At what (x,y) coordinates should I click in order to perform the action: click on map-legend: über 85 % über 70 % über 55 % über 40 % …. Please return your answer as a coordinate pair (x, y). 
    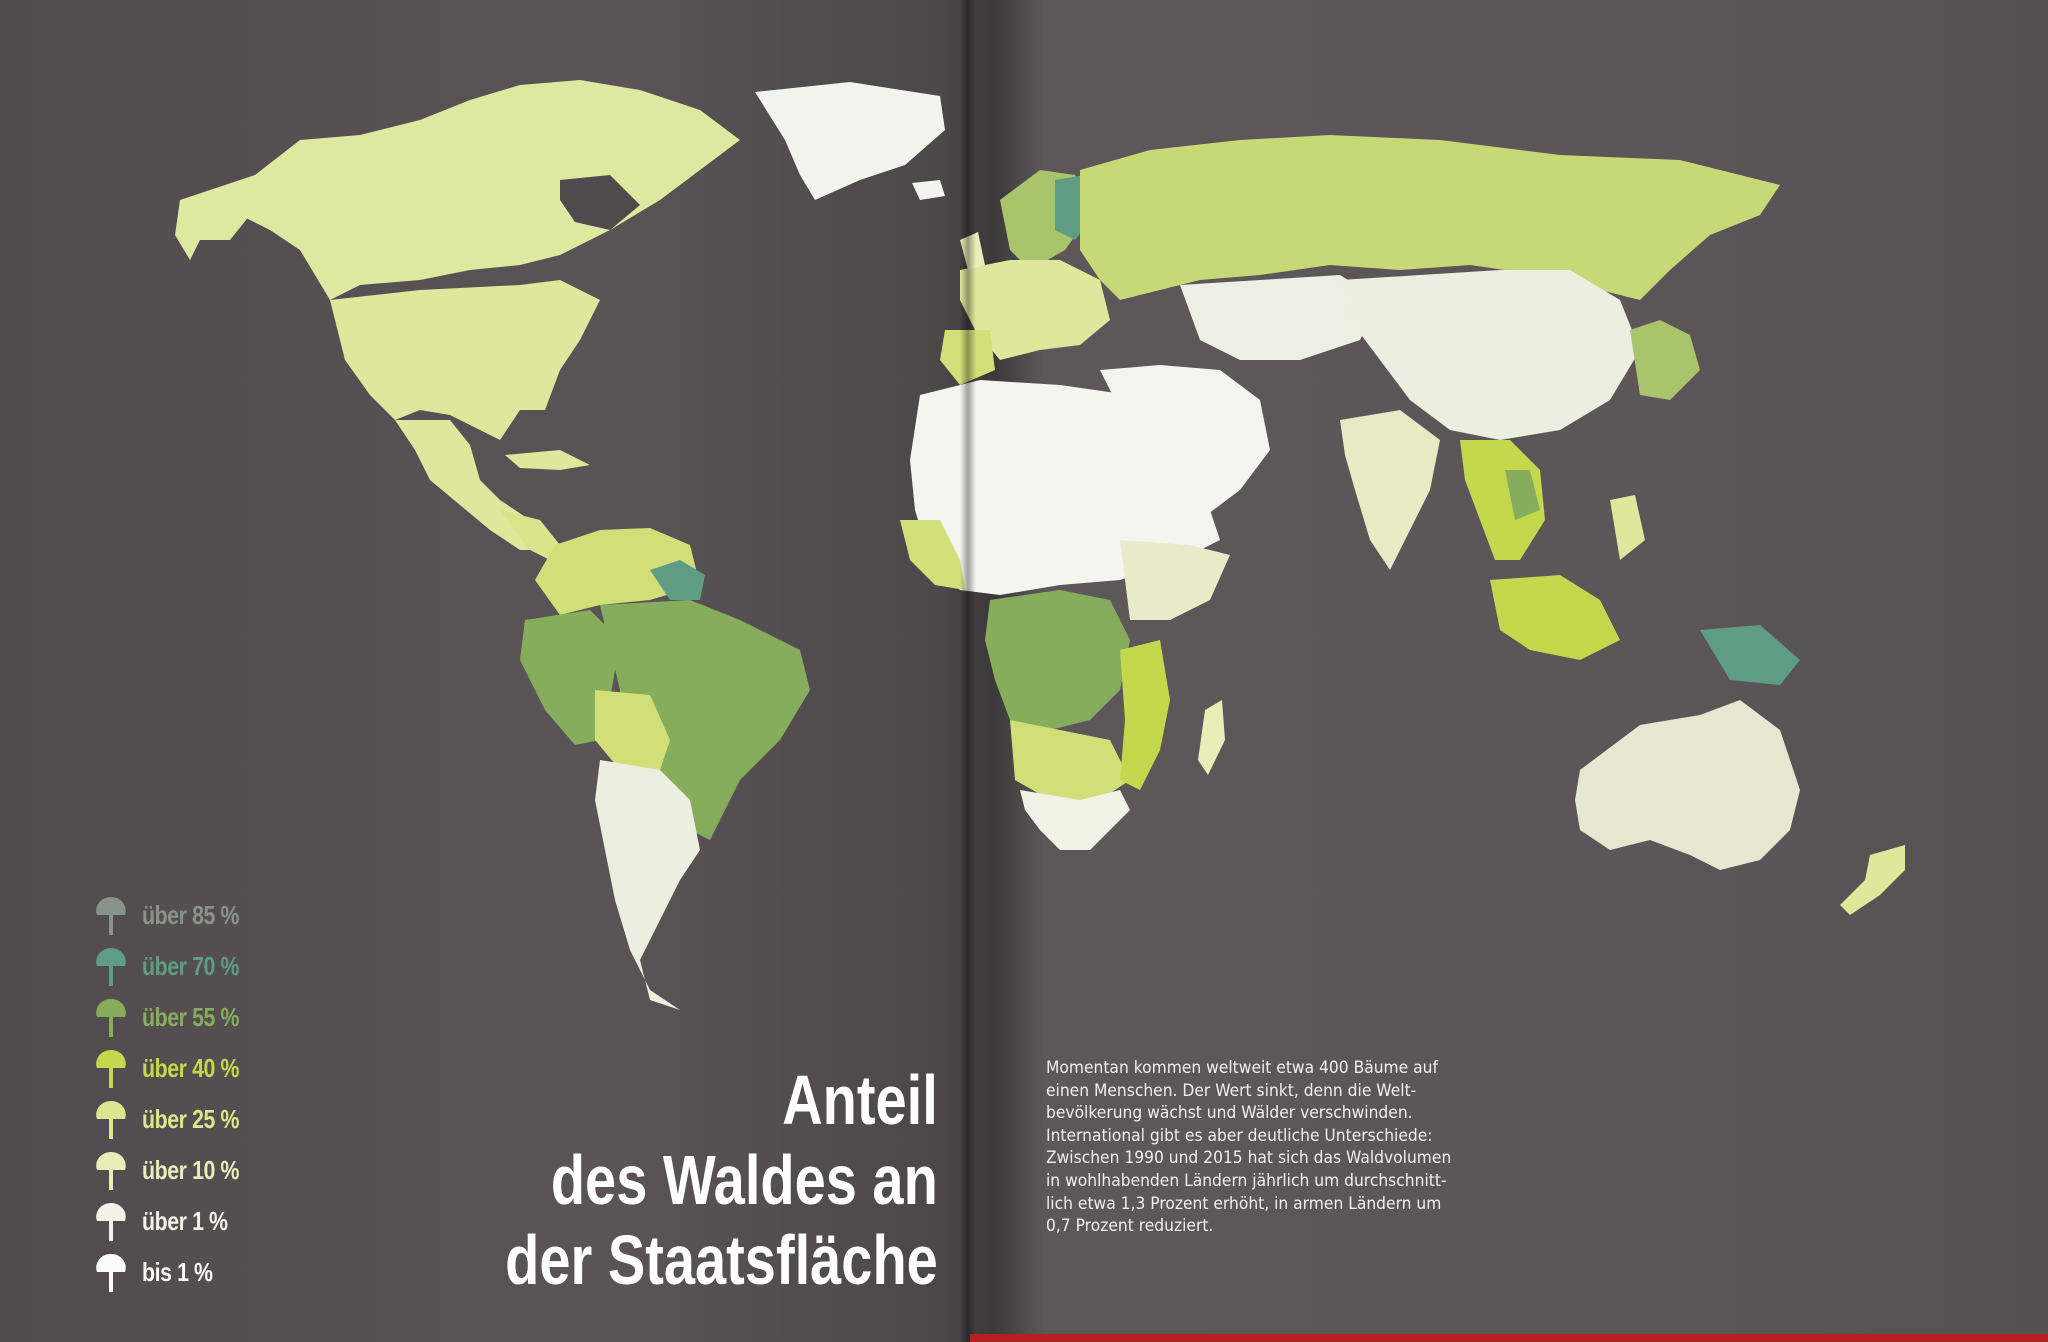
    Looking at the image, I should click on (198, 1094).